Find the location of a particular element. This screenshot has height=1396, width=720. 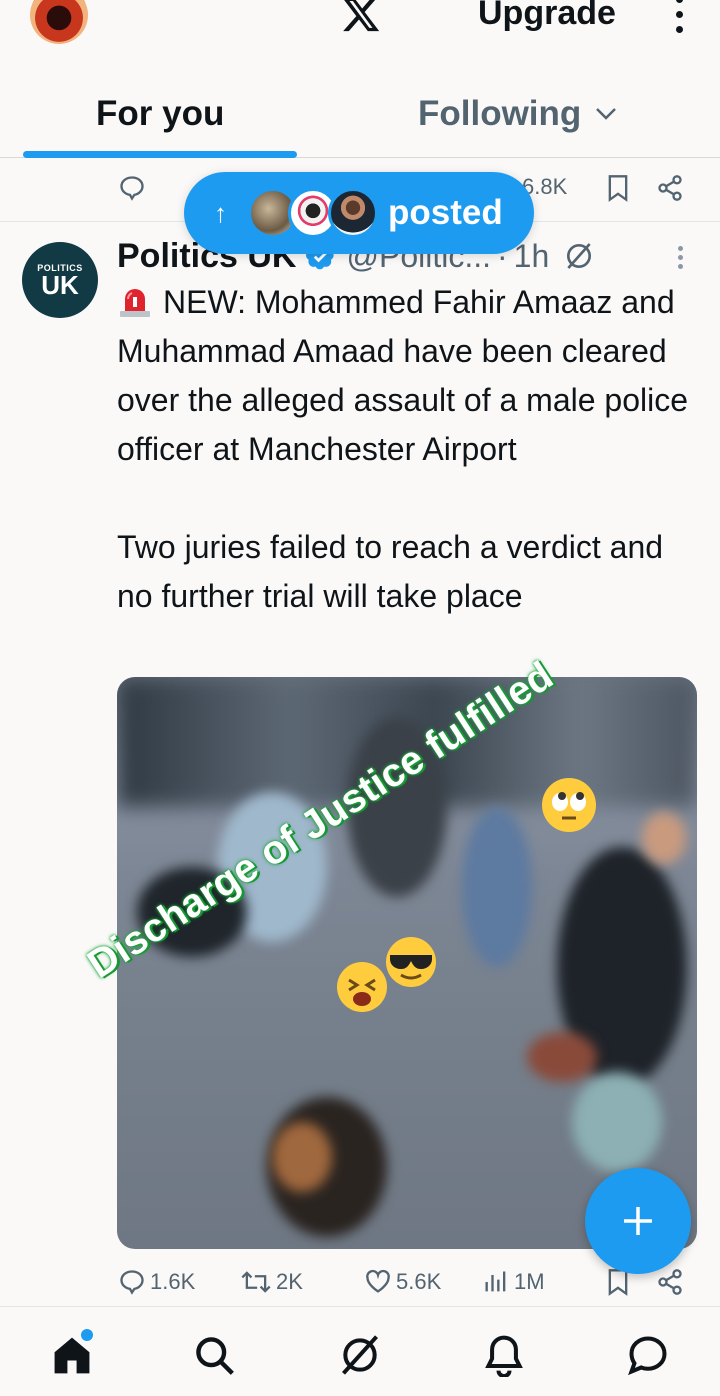

eye-roll-emoji-icon is located at coordinates (569, 805).